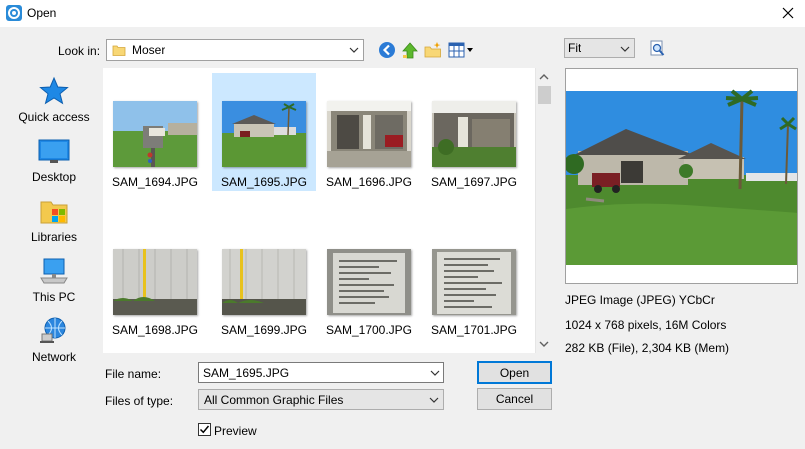  I want to click on file-tile: SAM_1701.JPG, so click(474, 280).